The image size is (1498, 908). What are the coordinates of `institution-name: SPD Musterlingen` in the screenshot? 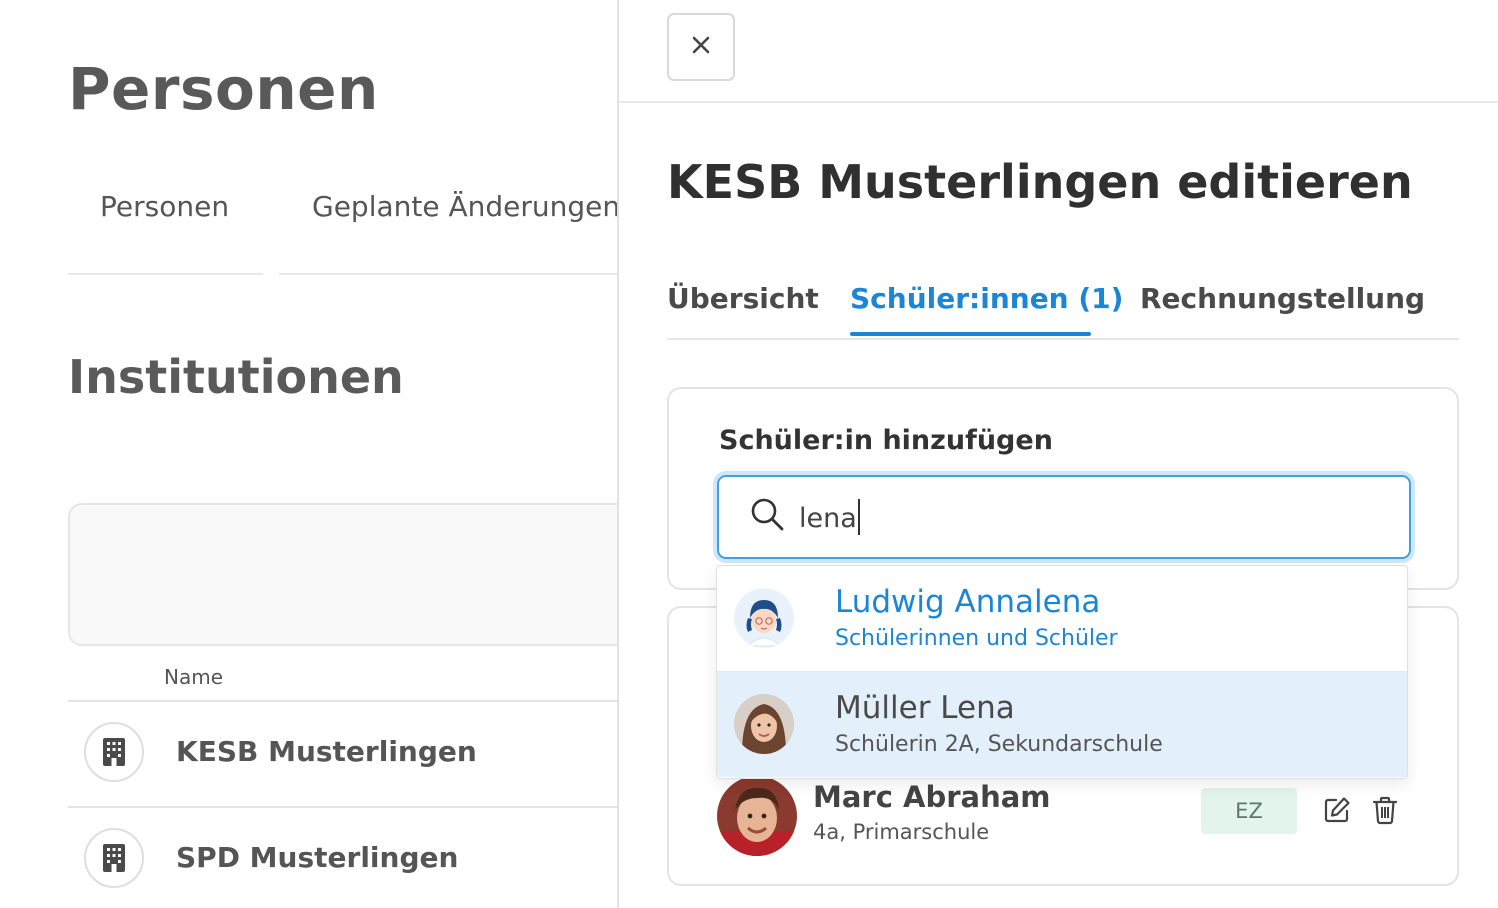 It's located at (317, 857).